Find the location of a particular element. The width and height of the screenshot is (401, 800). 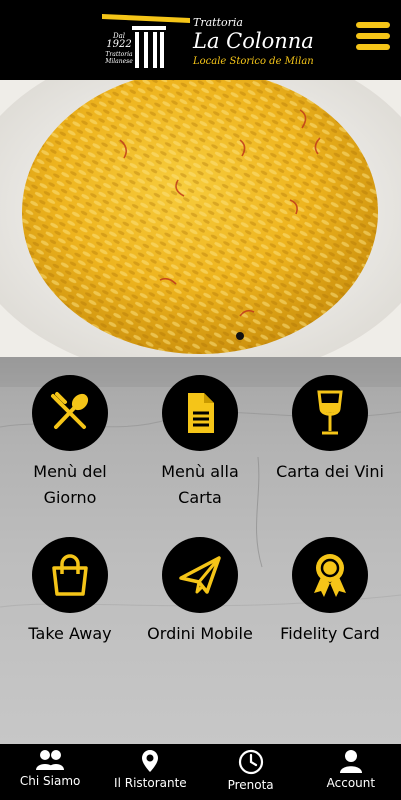

tile-fidelity-card: Fidelity Card is located at coordinates (330, 592).